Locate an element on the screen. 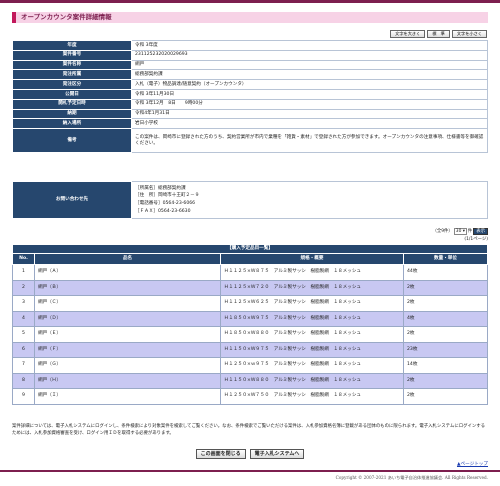 Image resolution: width=500 pixels, height=486 pixels. per-page-value: 30 is located at coordinates (458, 231).